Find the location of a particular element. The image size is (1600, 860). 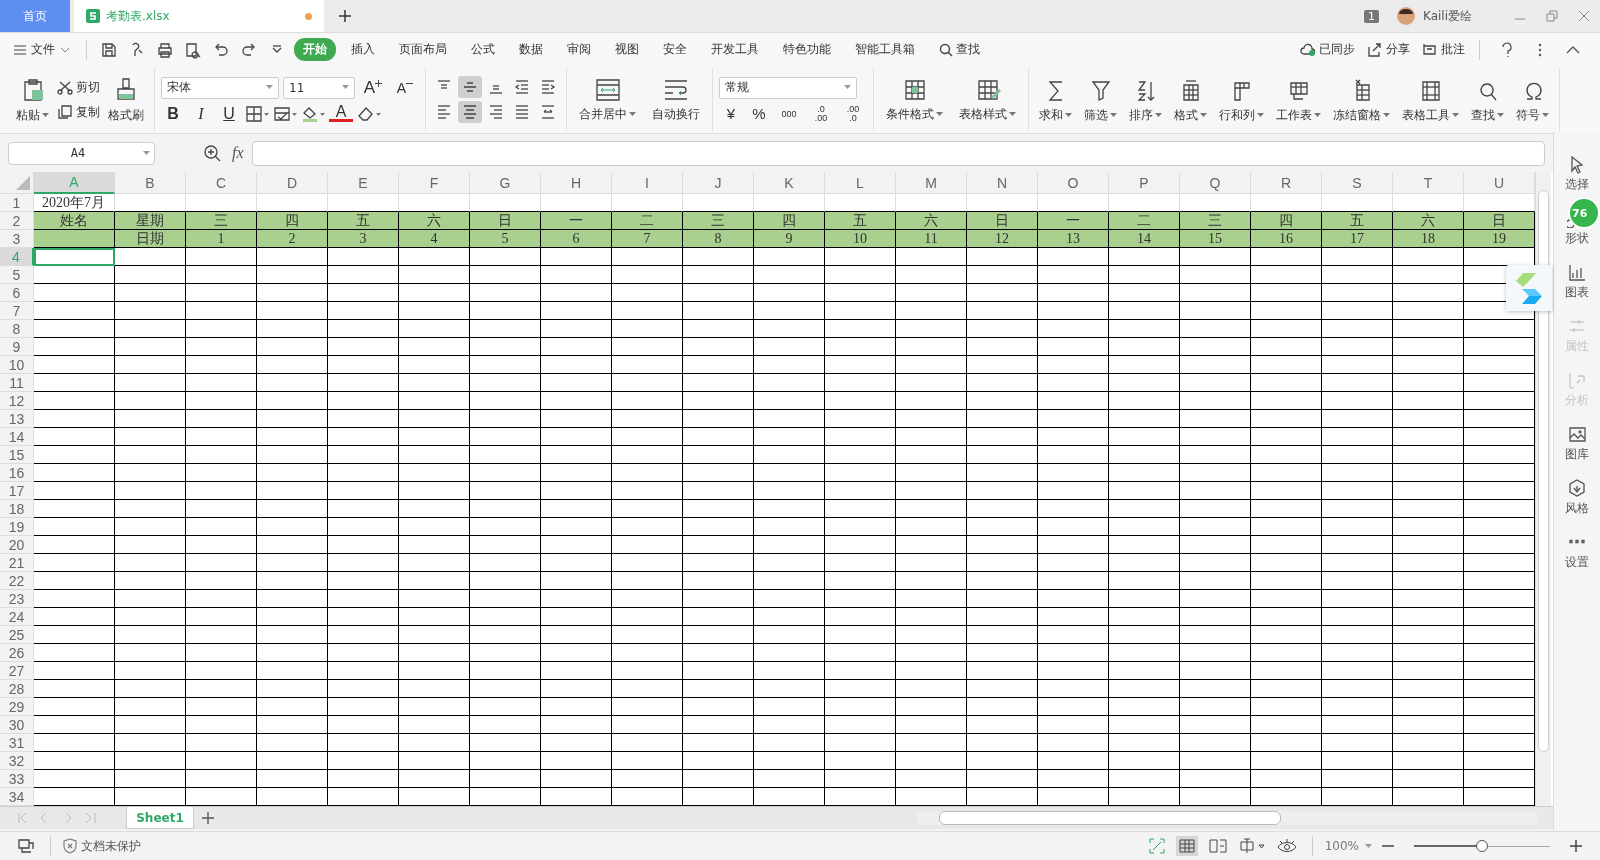

align-center-icon is located at coordinates (470, 112).